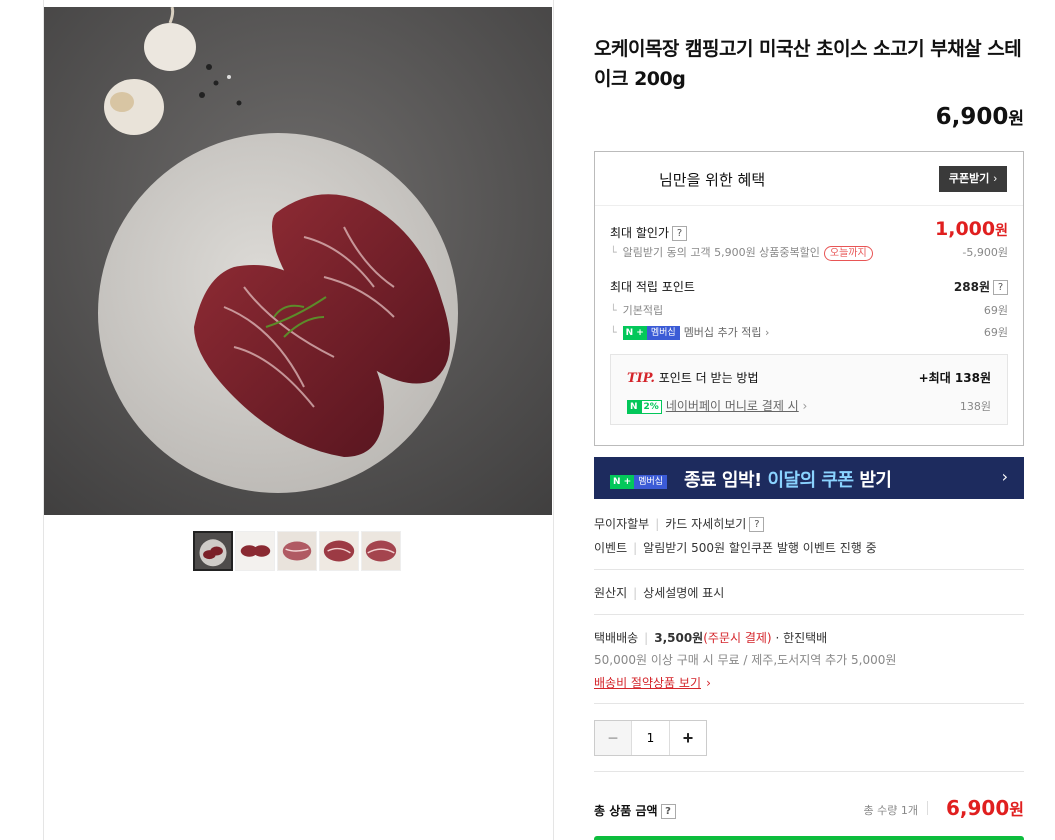 The image size is (1055, 840). I want to click on price-unit: 원, so click(1016, 119).